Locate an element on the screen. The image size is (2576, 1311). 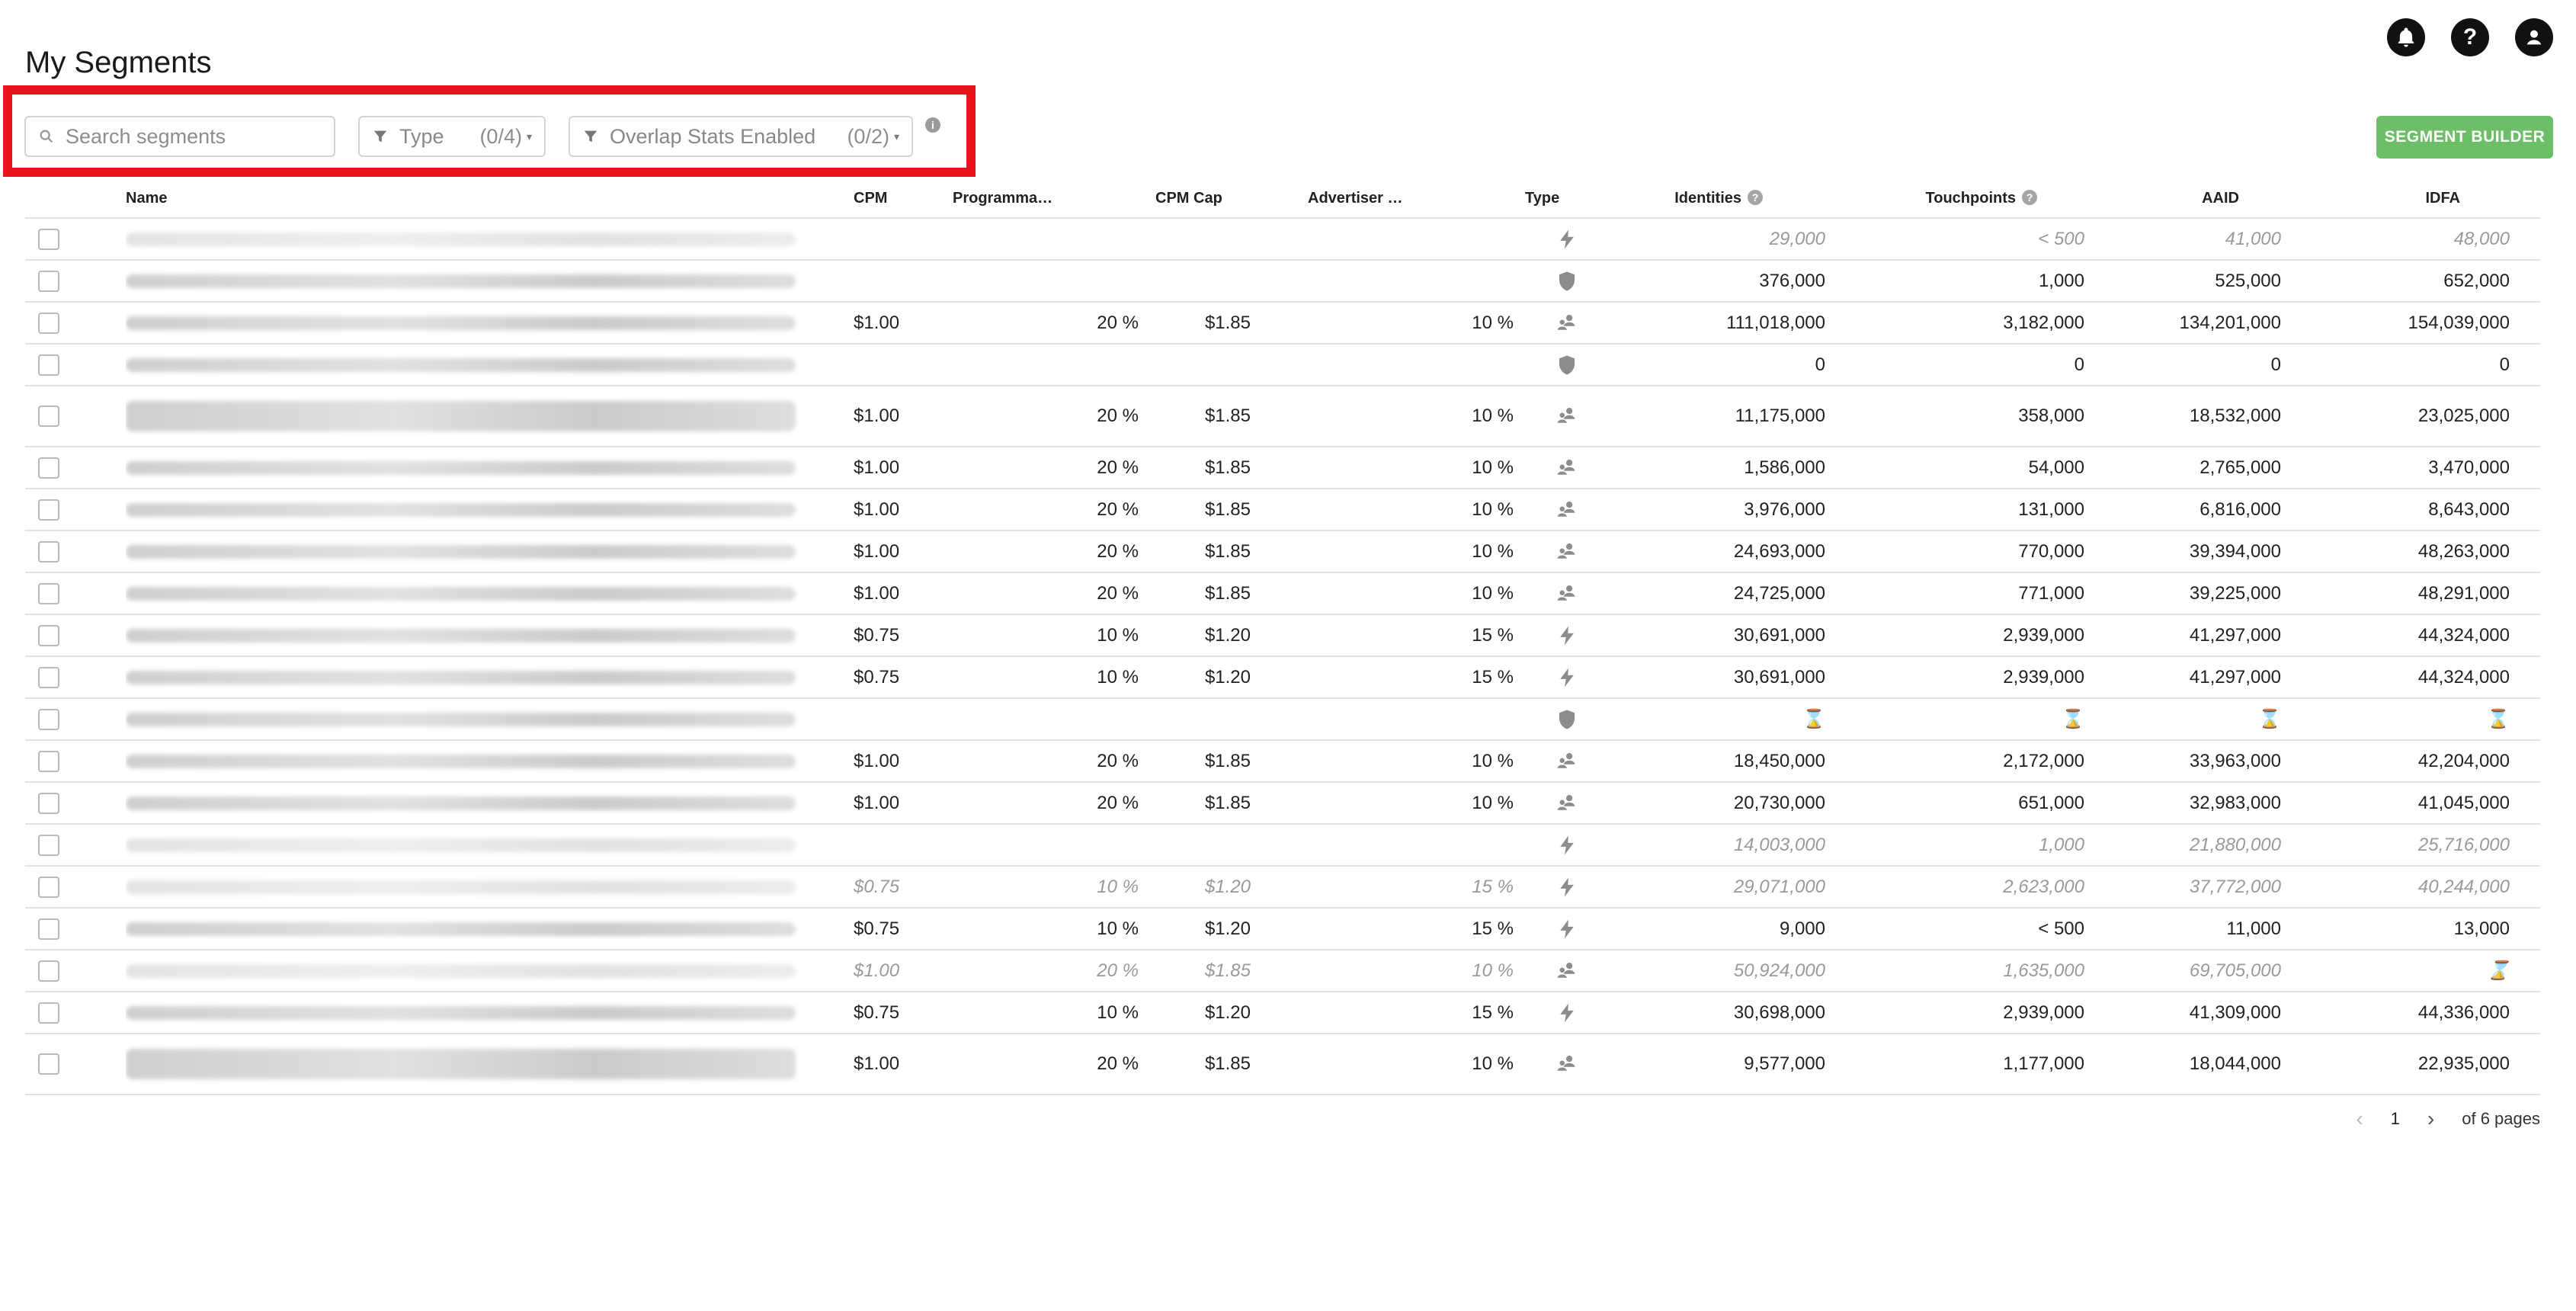
column-header-type: Type is located at coordinates (1567, 199).